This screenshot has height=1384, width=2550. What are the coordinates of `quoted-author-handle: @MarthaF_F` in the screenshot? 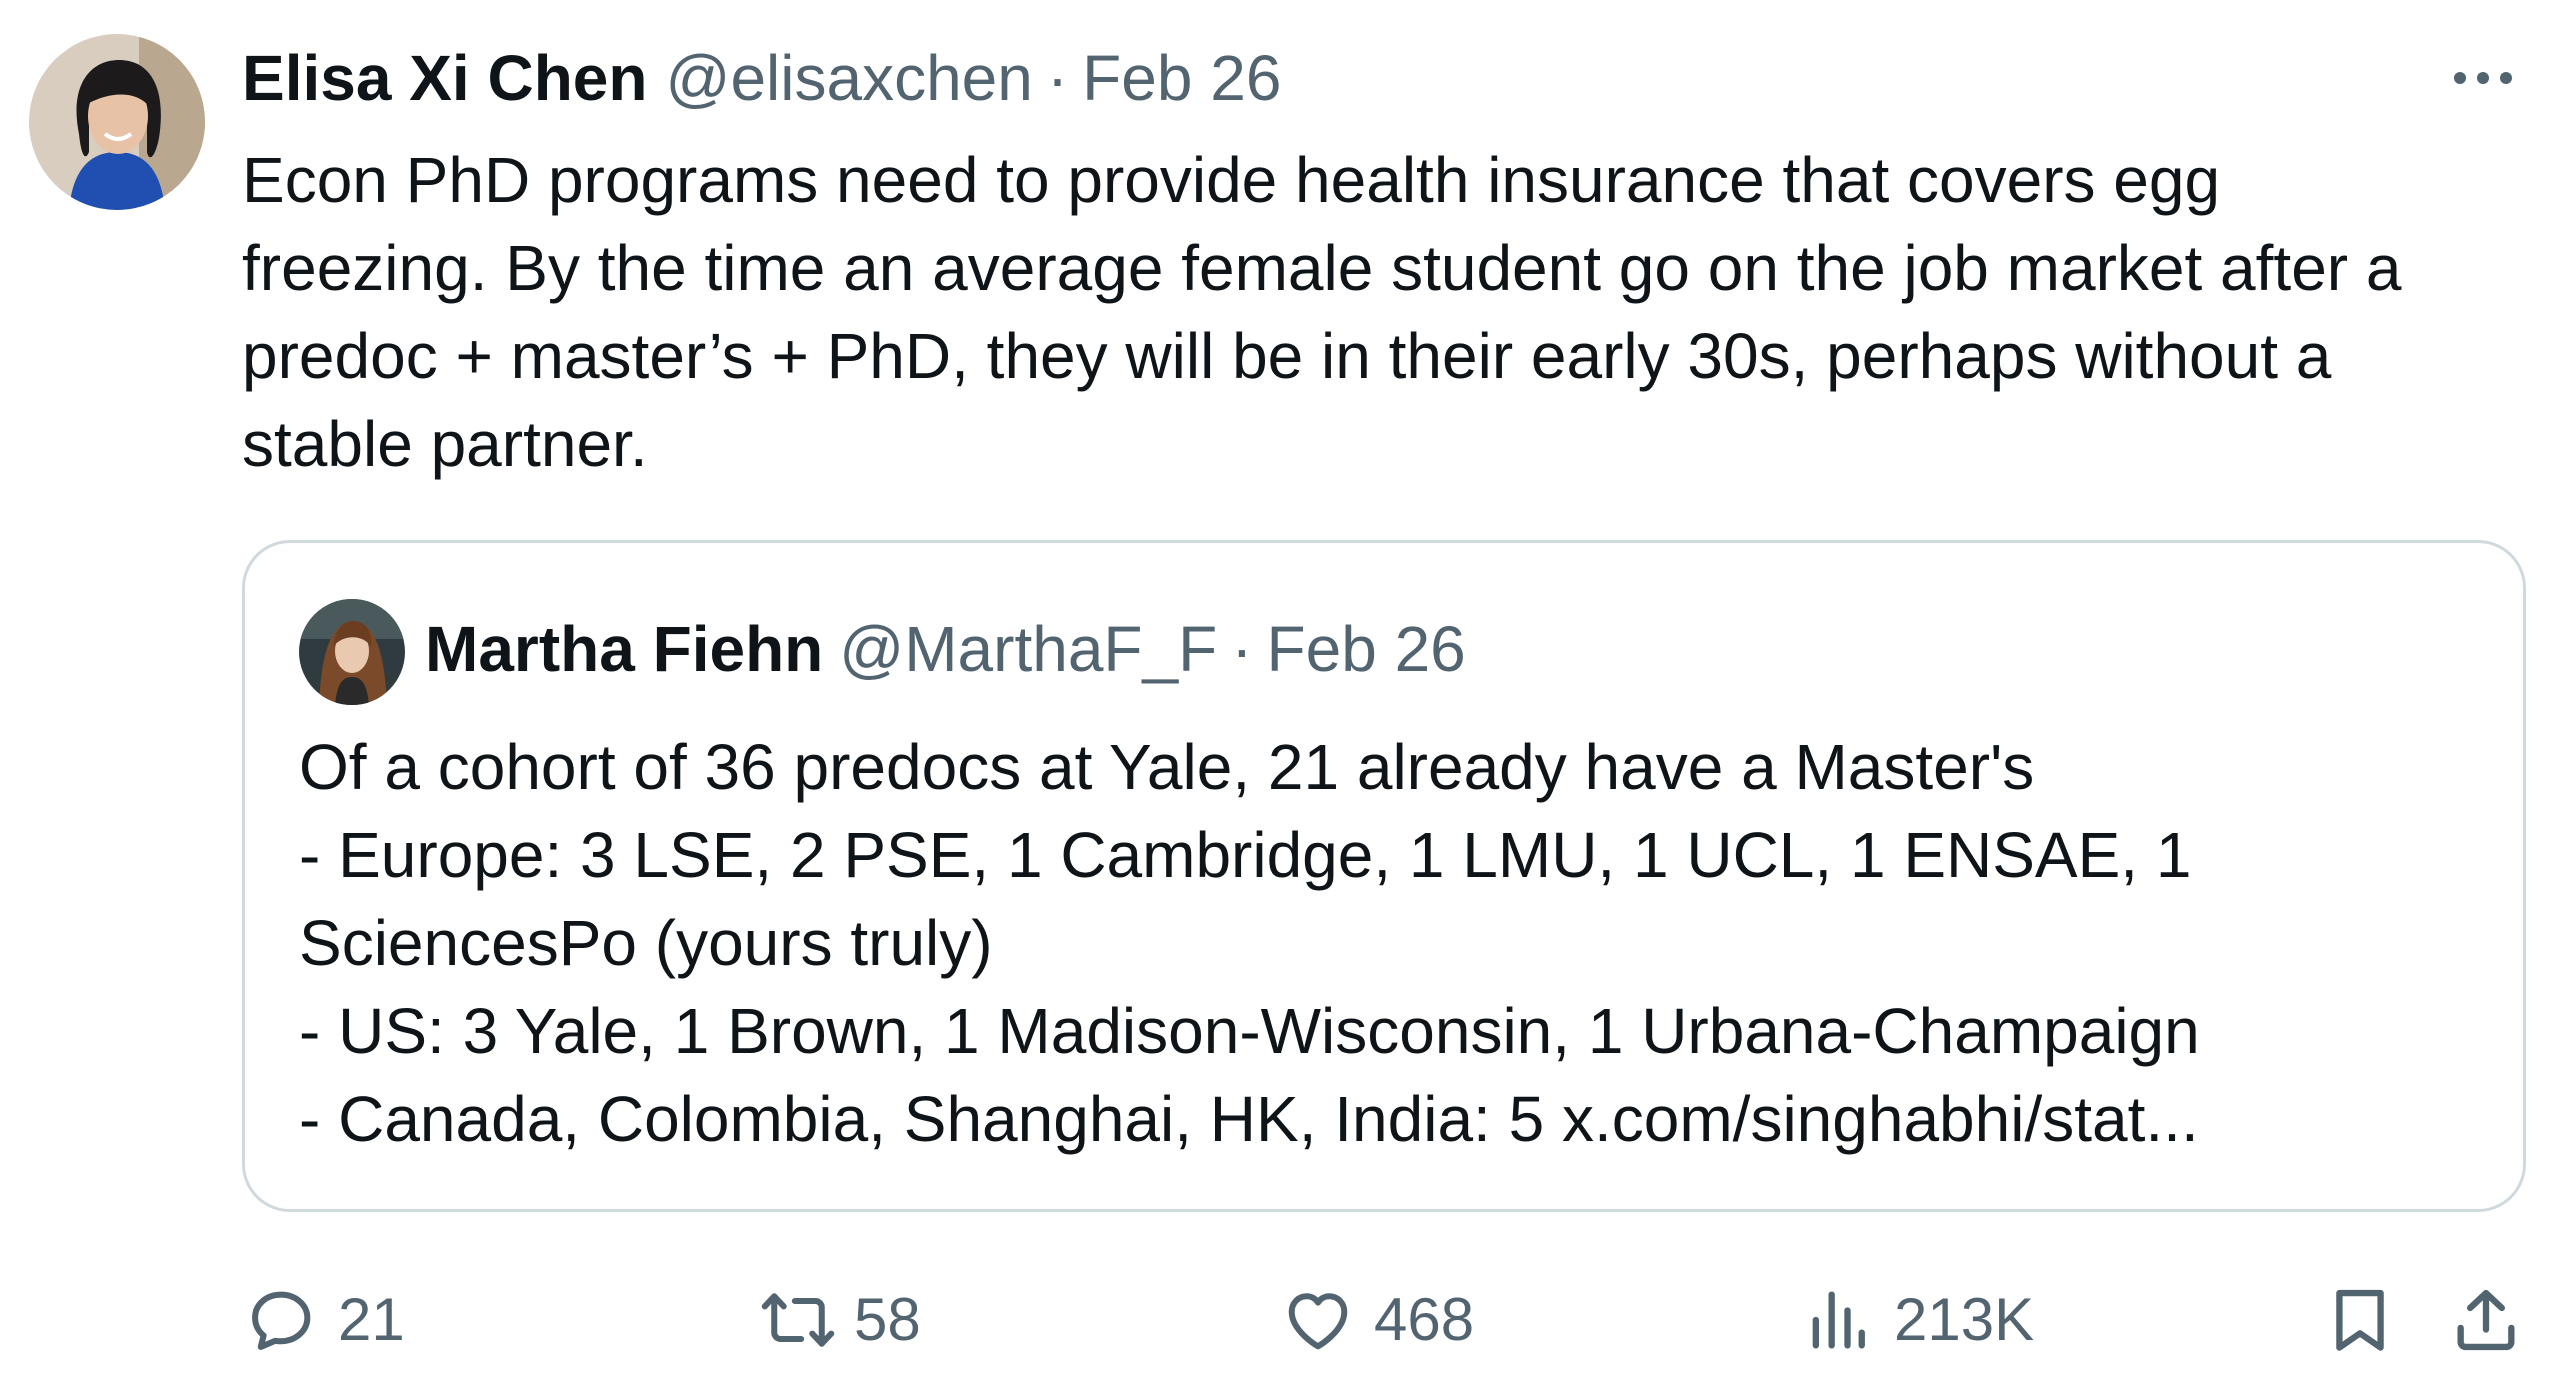 It's located at (1028, 649).